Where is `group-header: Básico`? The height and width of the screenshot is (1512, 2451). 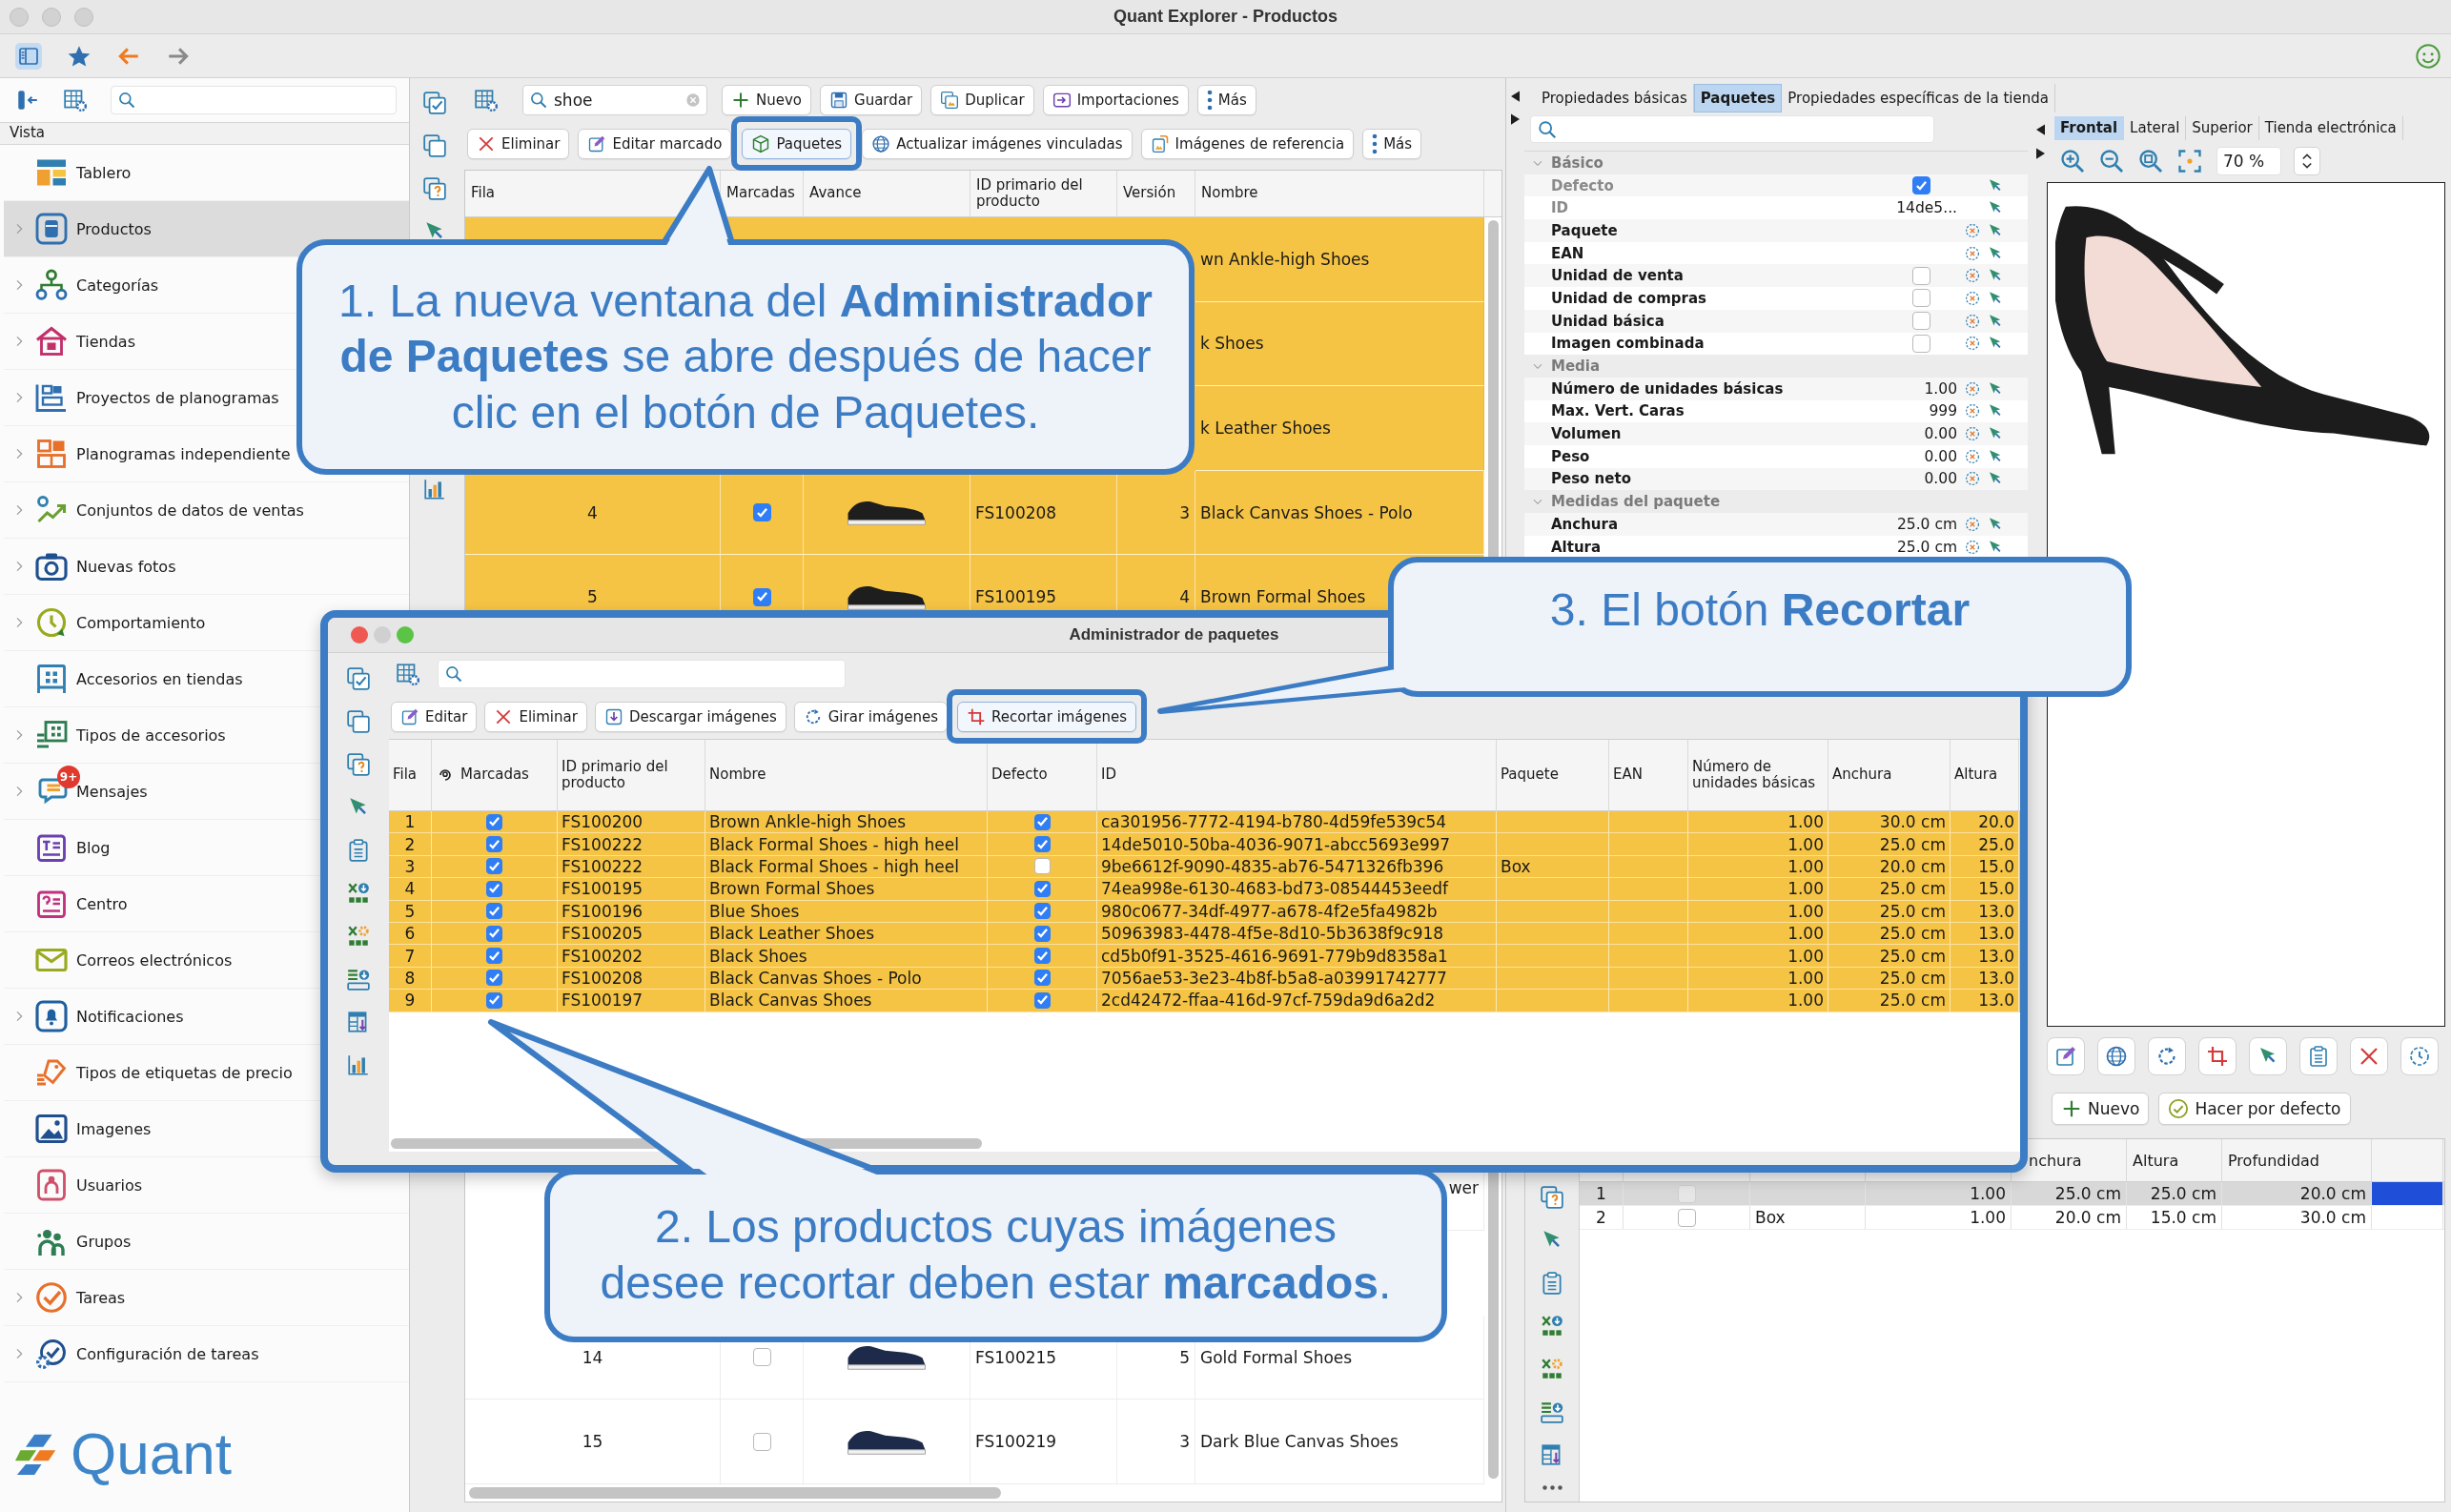 group-header: Básico is located at coordinates (1776, 163).